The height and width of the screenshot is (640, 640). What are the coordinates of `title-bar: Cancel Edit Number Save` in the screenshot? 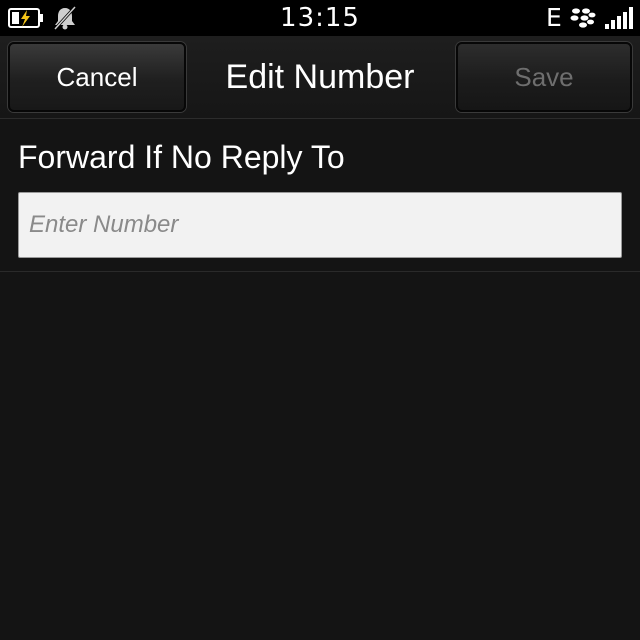 It's located at (320, 77).